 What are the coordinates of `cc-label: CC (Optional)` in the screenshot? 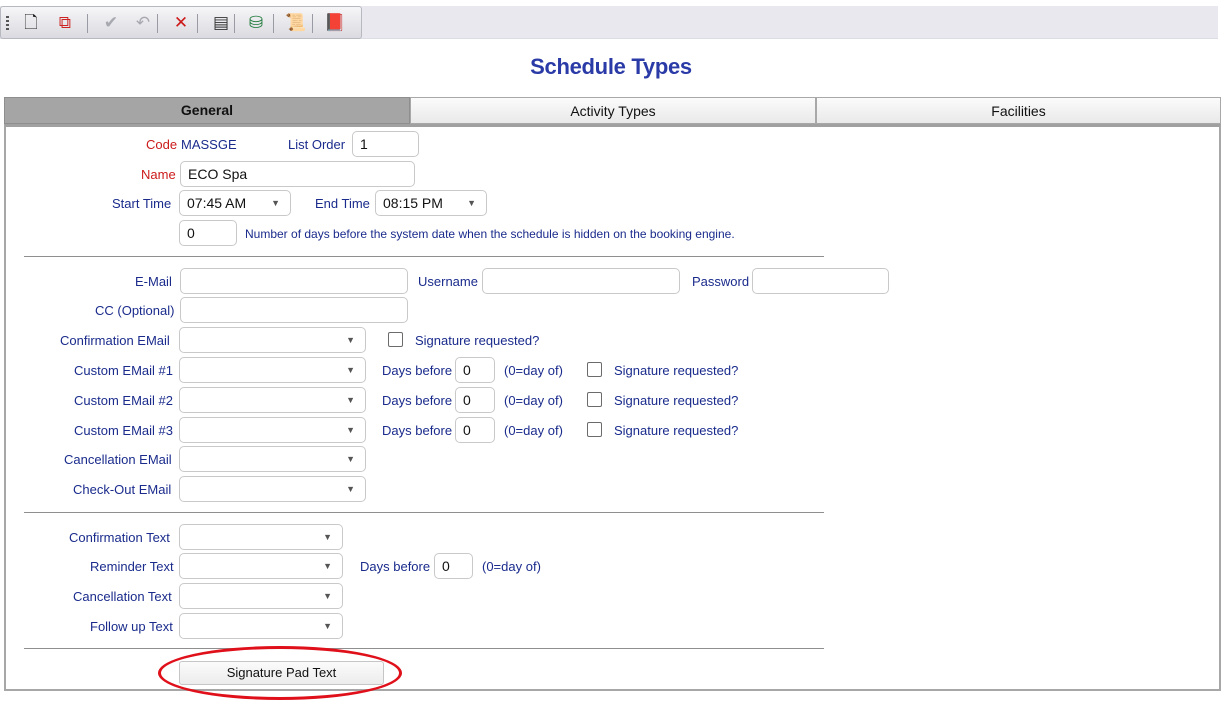 It's located at (135, 310).